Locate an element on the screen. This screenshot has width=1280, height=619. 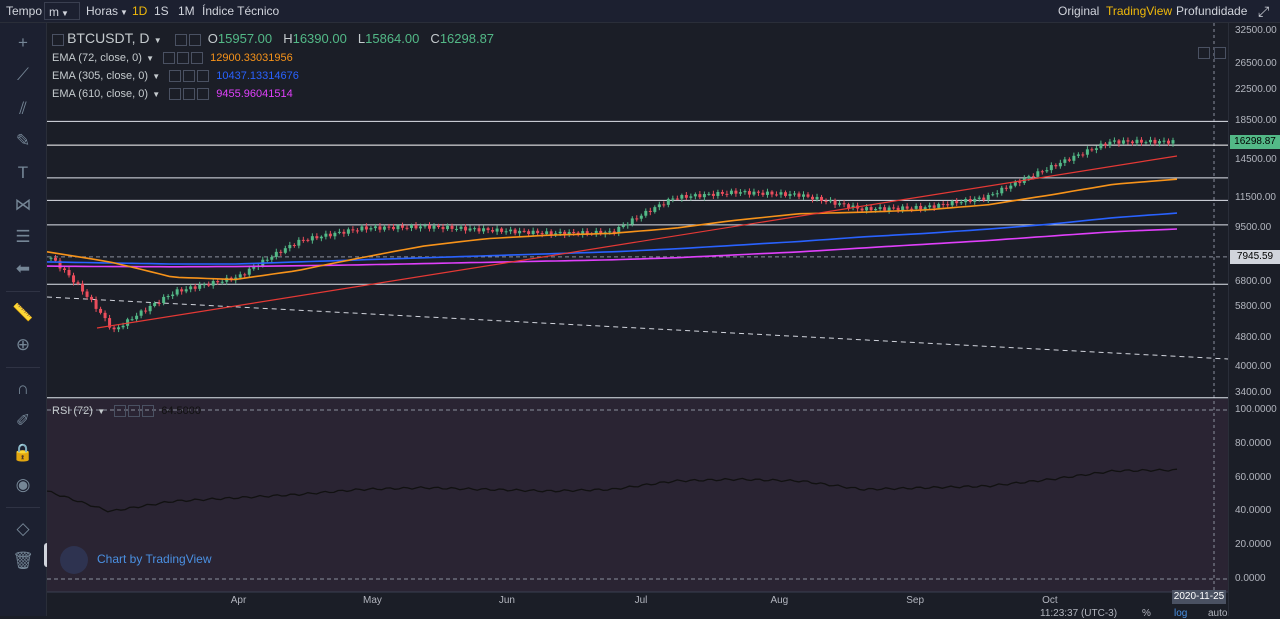
ema72-label: EMA (72, close, 0) is located at coordinates (97, 58).